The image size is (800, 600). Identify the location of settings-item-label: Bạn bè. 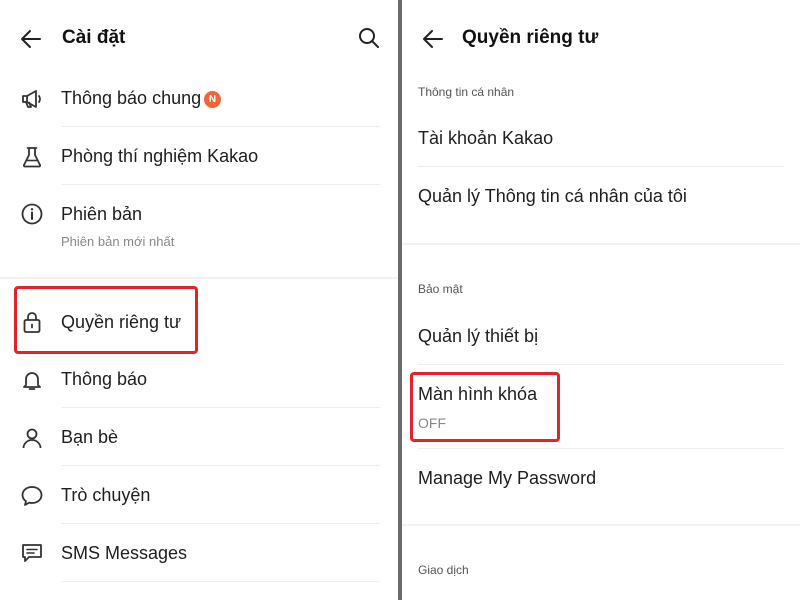
(90, 437).